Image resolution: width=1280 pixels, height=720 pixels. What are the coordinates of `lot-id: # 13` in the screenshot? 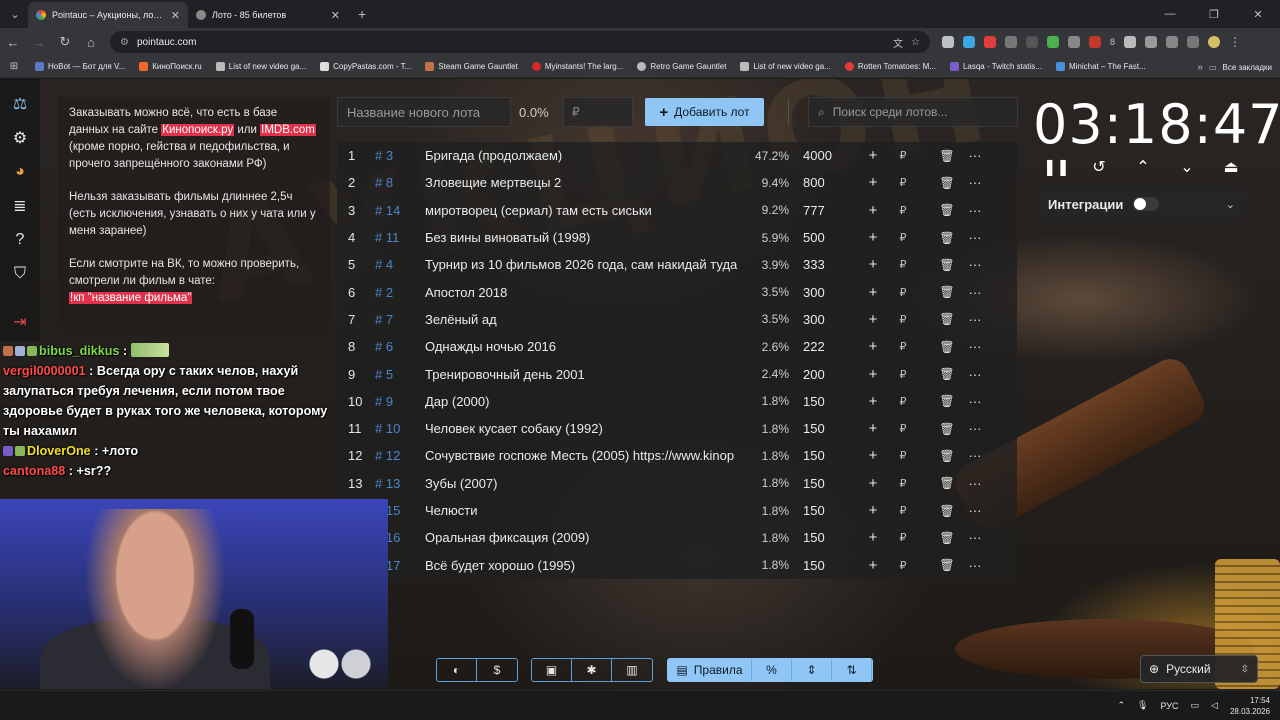 It's located at (400, 483).